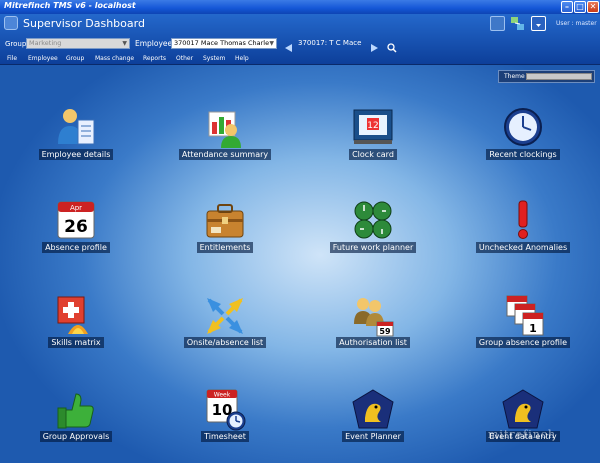 The height and width of the screenshot is (463, 600). What do you see at coordinates (593, 7) in the screenshot?
I see `close-button: ✕` at bounding box center [593, 7].